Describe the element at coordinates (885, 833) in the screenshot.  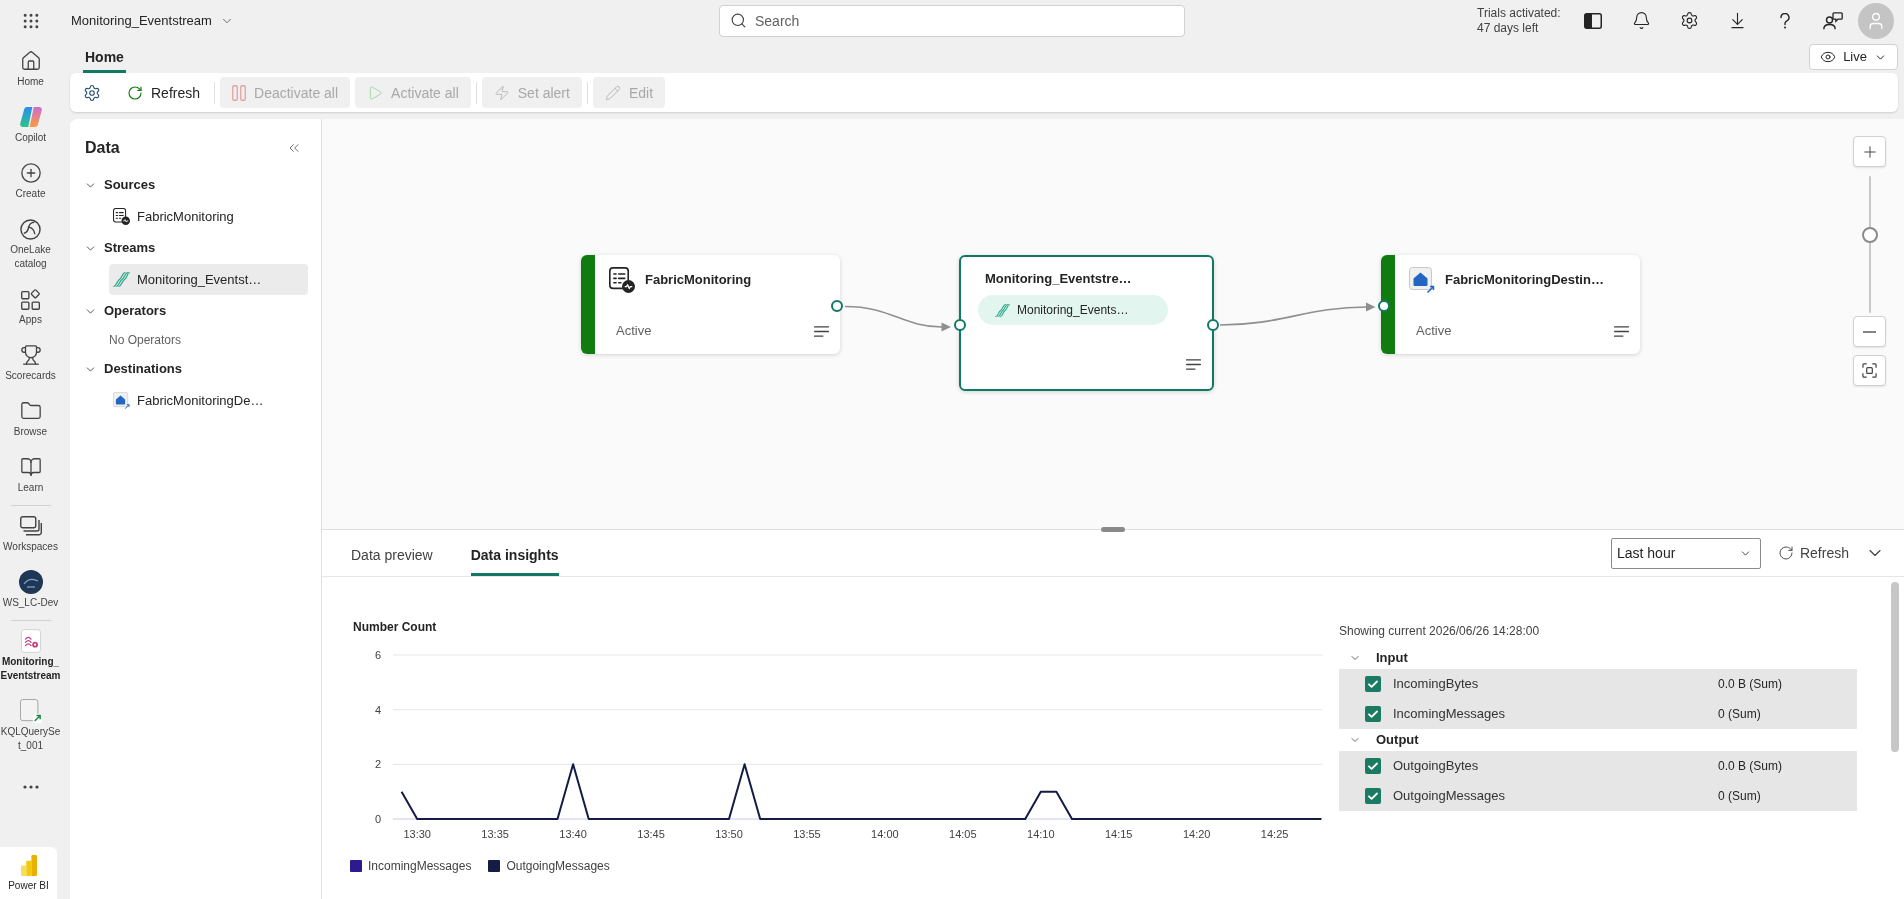
I see `x-axis-label: 14:00` at that location.